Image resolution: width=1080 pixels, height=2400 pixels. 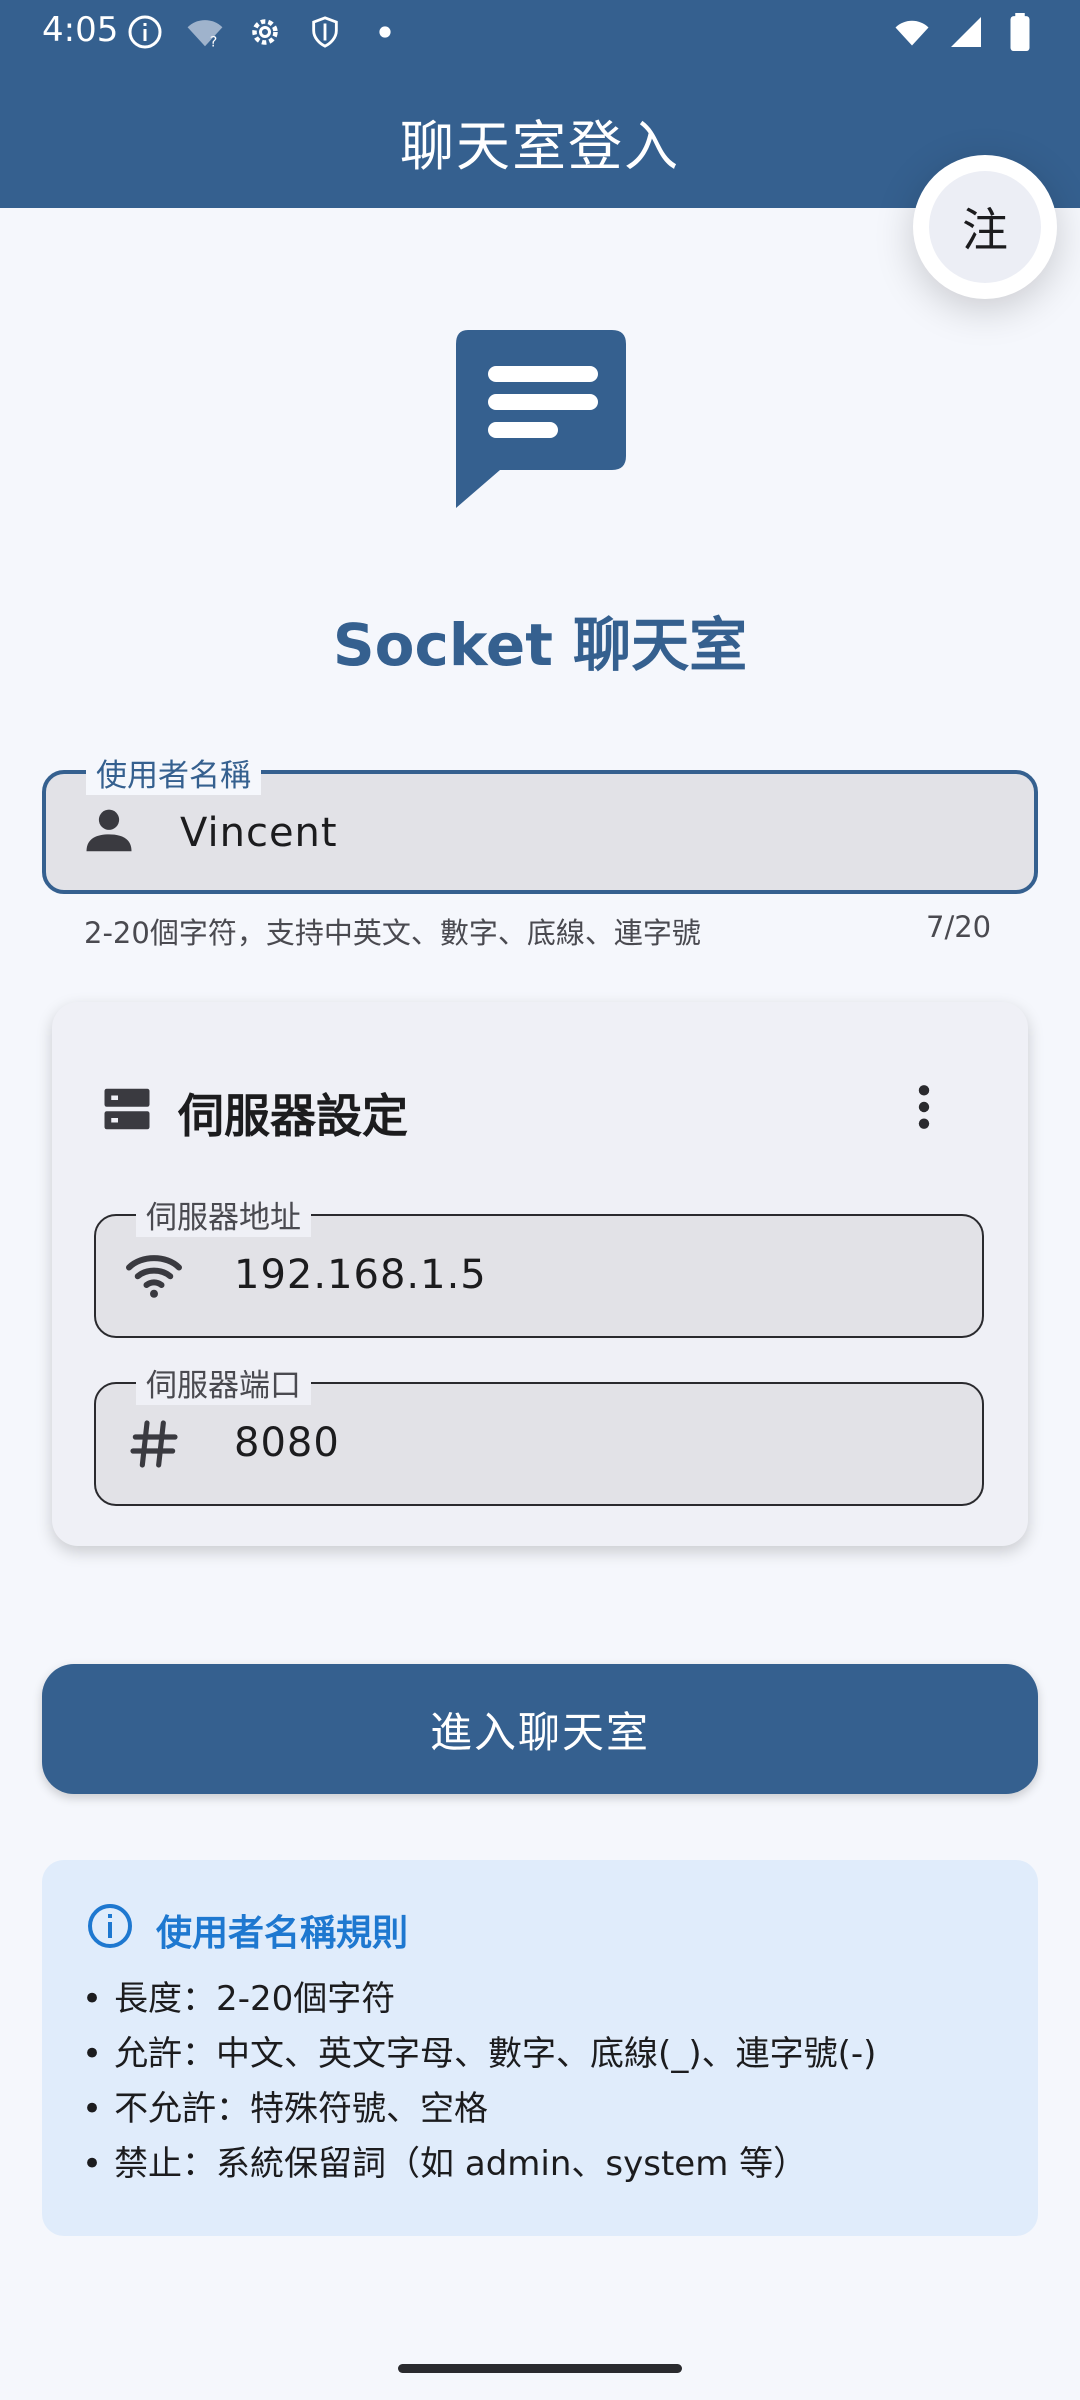 What do you see at coordinates (539, 1265) in the screenshot?
I see `server-address-field: 伺服器地址 192.168.1.5` at bounding box center [539, 1265].